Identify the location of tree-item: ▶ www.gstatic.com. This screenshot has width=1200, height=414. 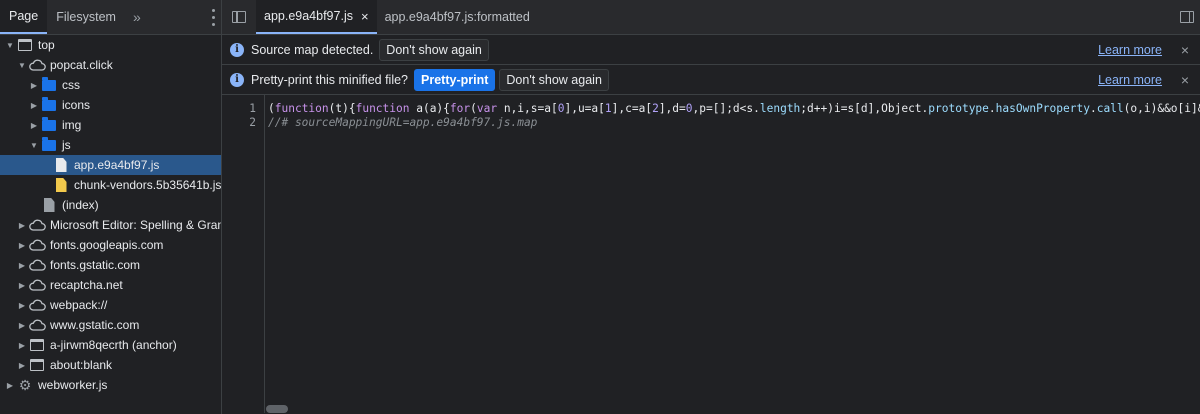
(110, 325).